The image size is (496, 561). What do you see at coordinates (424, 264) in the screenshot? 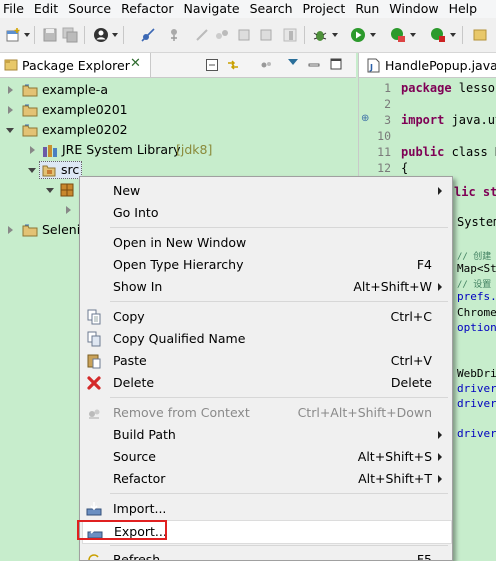
I see `menu-item-shortcut: F4` at bounding box center [424, 264].